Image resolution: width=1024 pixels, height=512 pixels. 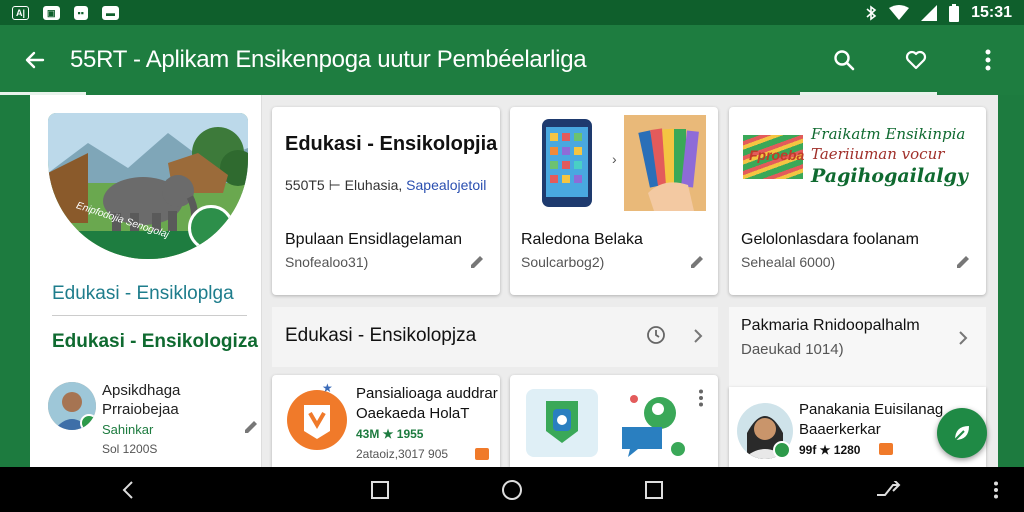 What do you see at coordinates (614, 201) in the screenshot?
I see `card-phone-books: › Raledona Belaka Soulcarbog2)` at bounding box center [614, 201].